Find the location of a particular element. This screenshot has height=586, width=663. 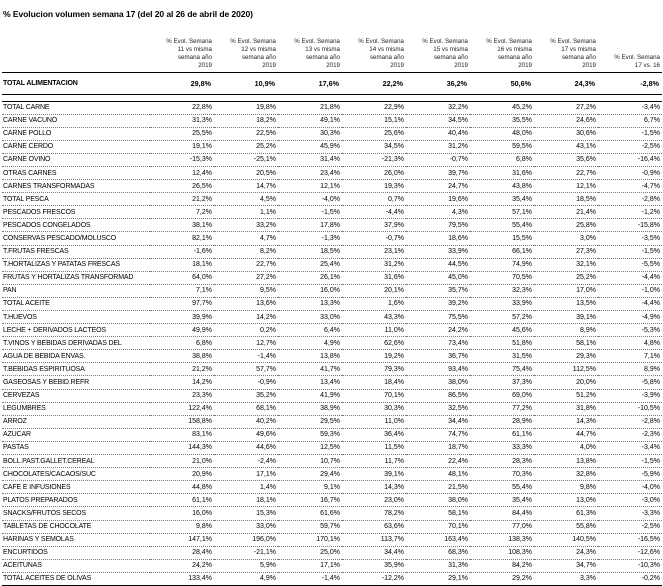

value-cell: 9,1% is located at coordinates (310, 487).